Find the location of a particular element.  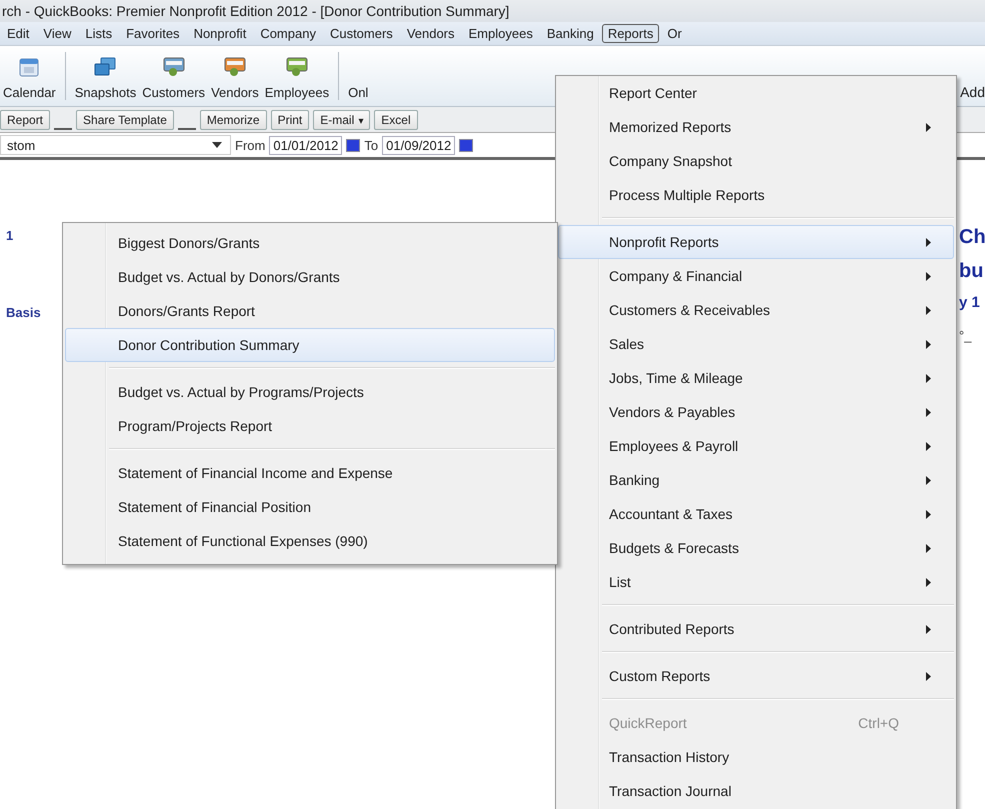

menu-item: Customers & Receivables is located at coordinates (756, 310).